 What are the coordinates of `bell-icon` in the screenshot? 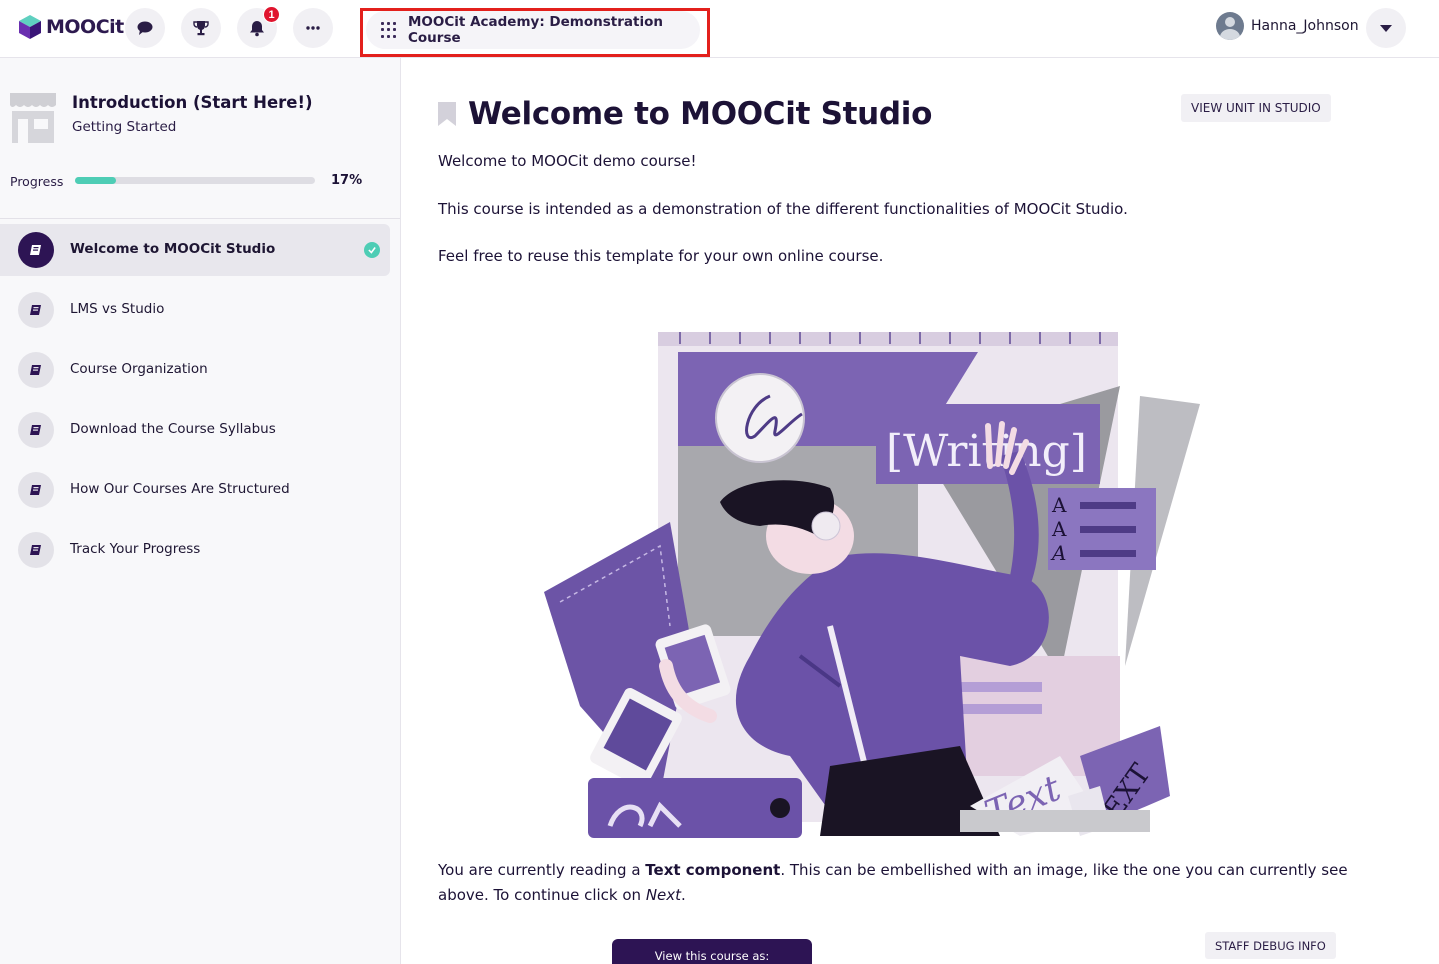 It's located at (257, 29).